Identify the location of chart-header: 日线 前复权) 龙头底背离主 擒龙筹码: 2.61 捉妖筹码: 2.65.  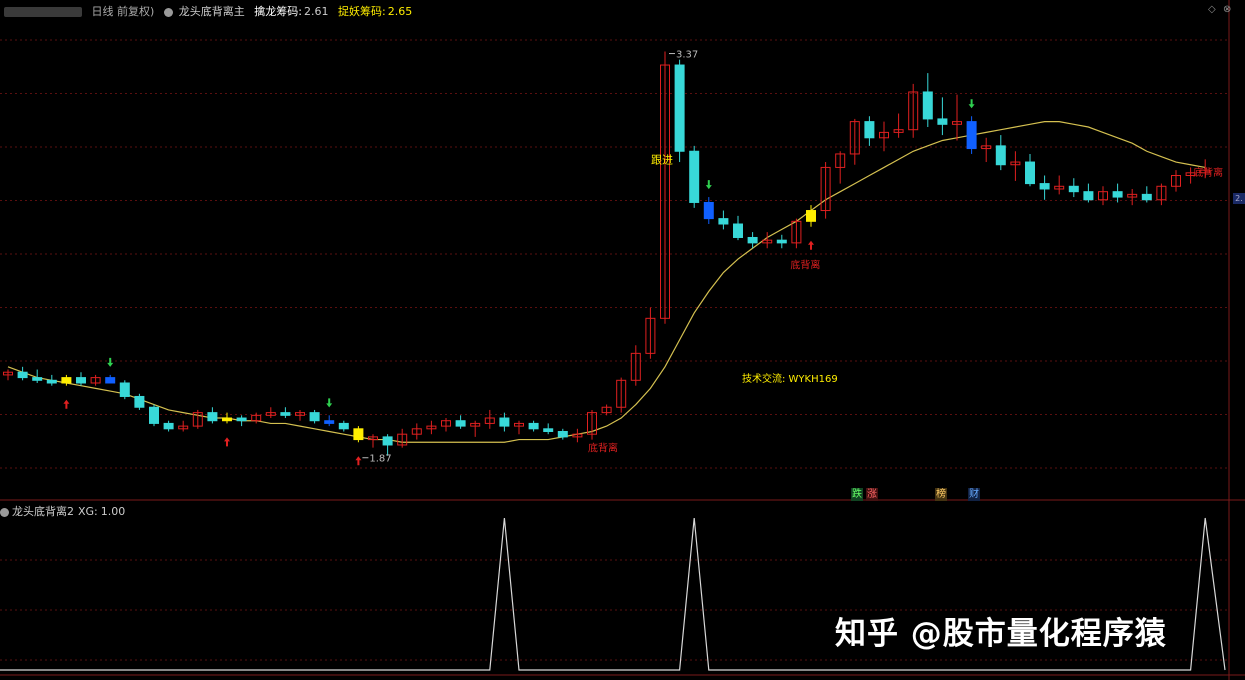
(209, 11).